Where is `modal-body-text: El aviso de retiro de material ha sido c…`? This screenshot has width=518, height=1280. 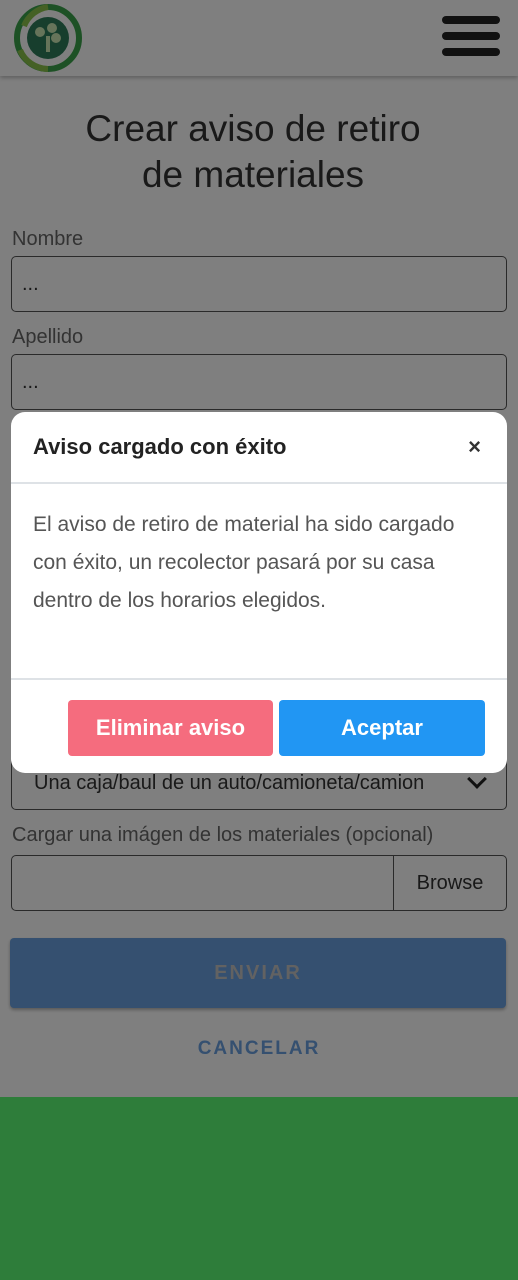 modal-body-text: El aviso de retiro de material ha sido c… is located at coordinates (259, 582).